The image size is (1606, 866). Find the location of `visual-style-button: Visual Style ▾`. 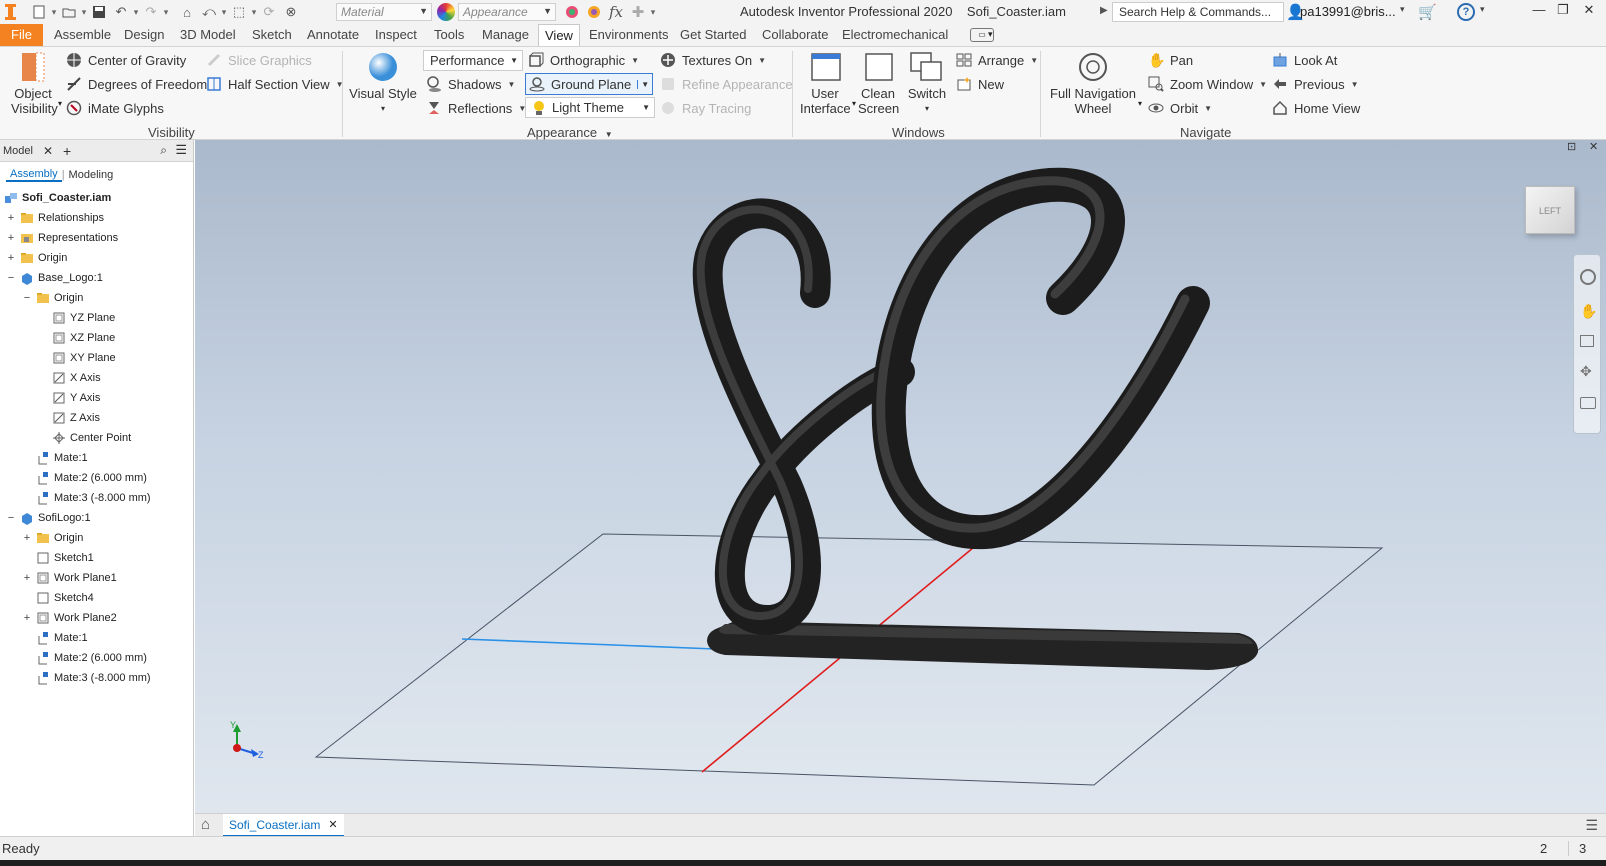

visual-style-button: Visual Style ▾ is located at coordinates (383, 83).